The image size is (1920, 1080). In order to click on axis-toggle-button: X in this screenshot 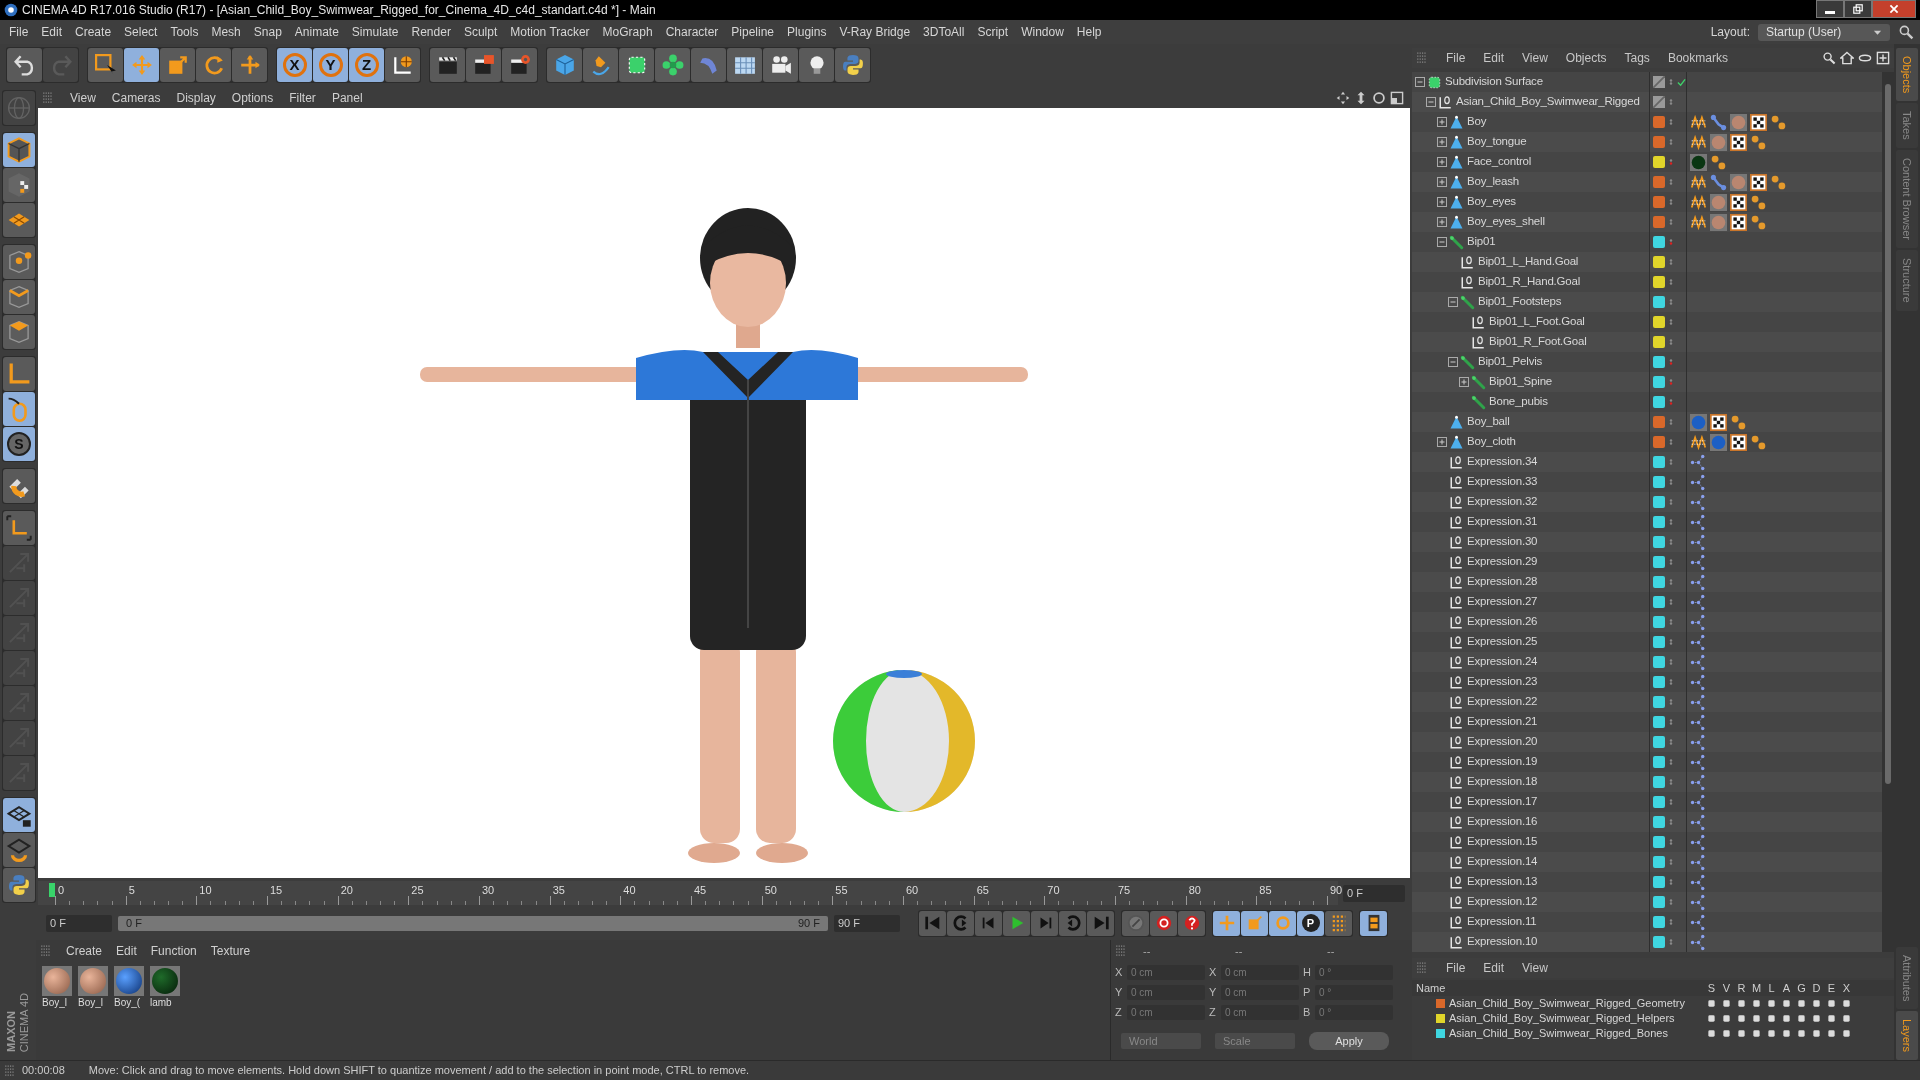, I will do `click(294, 65)`.